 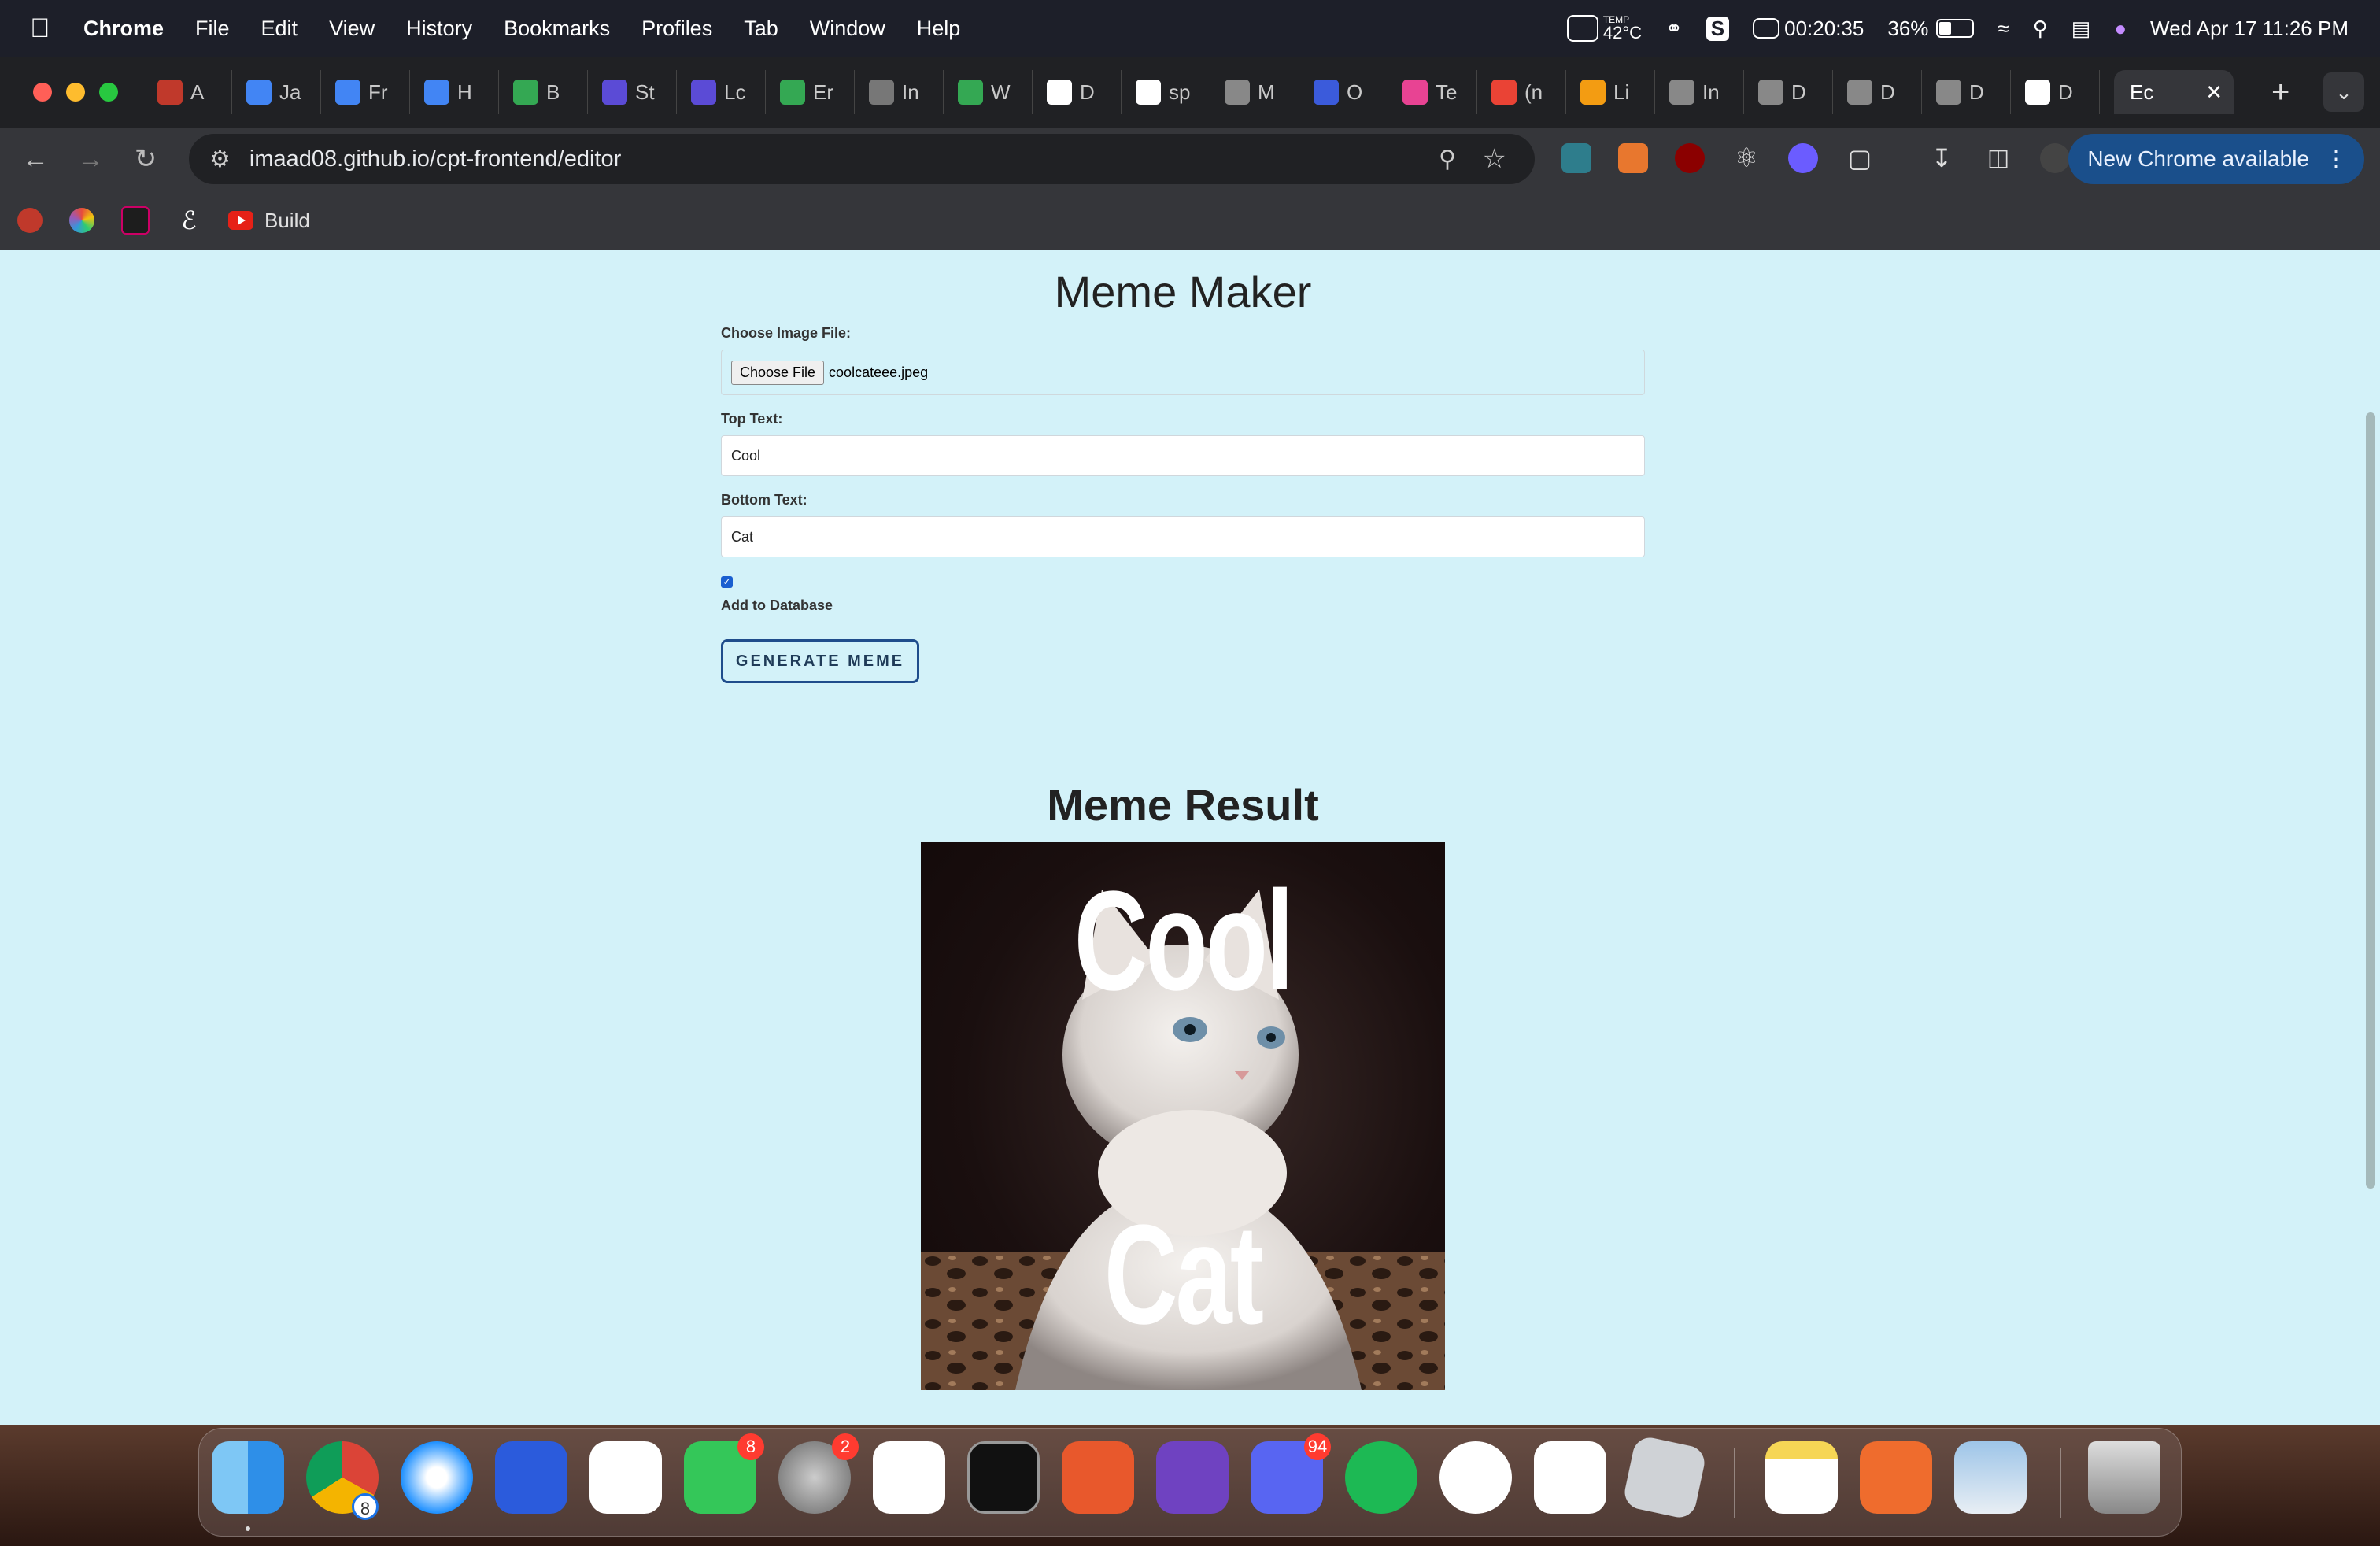 What do you see at coordinates (1802, 1477) in the screenshot?
I see `notes-icon` at bounding box center [1802, 1477].